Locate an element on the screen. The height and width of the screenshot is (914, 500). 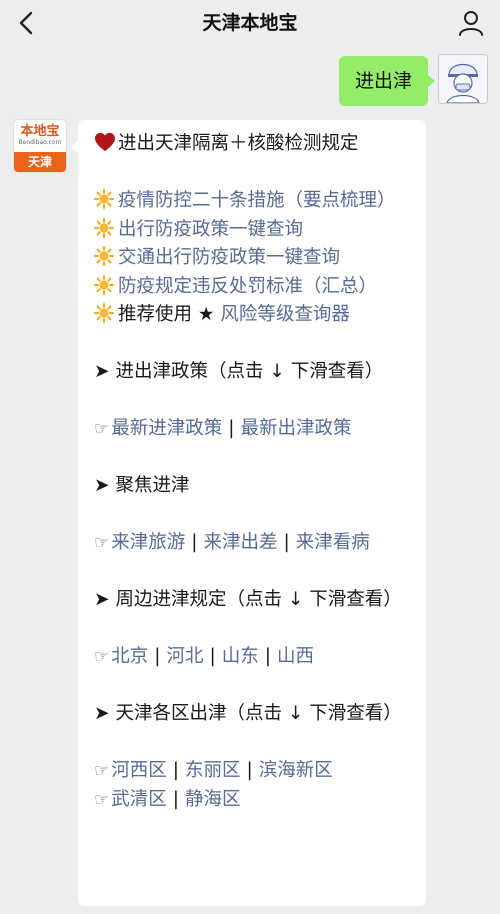
shandong-link: 山东 is located at coordinates (240, 656).